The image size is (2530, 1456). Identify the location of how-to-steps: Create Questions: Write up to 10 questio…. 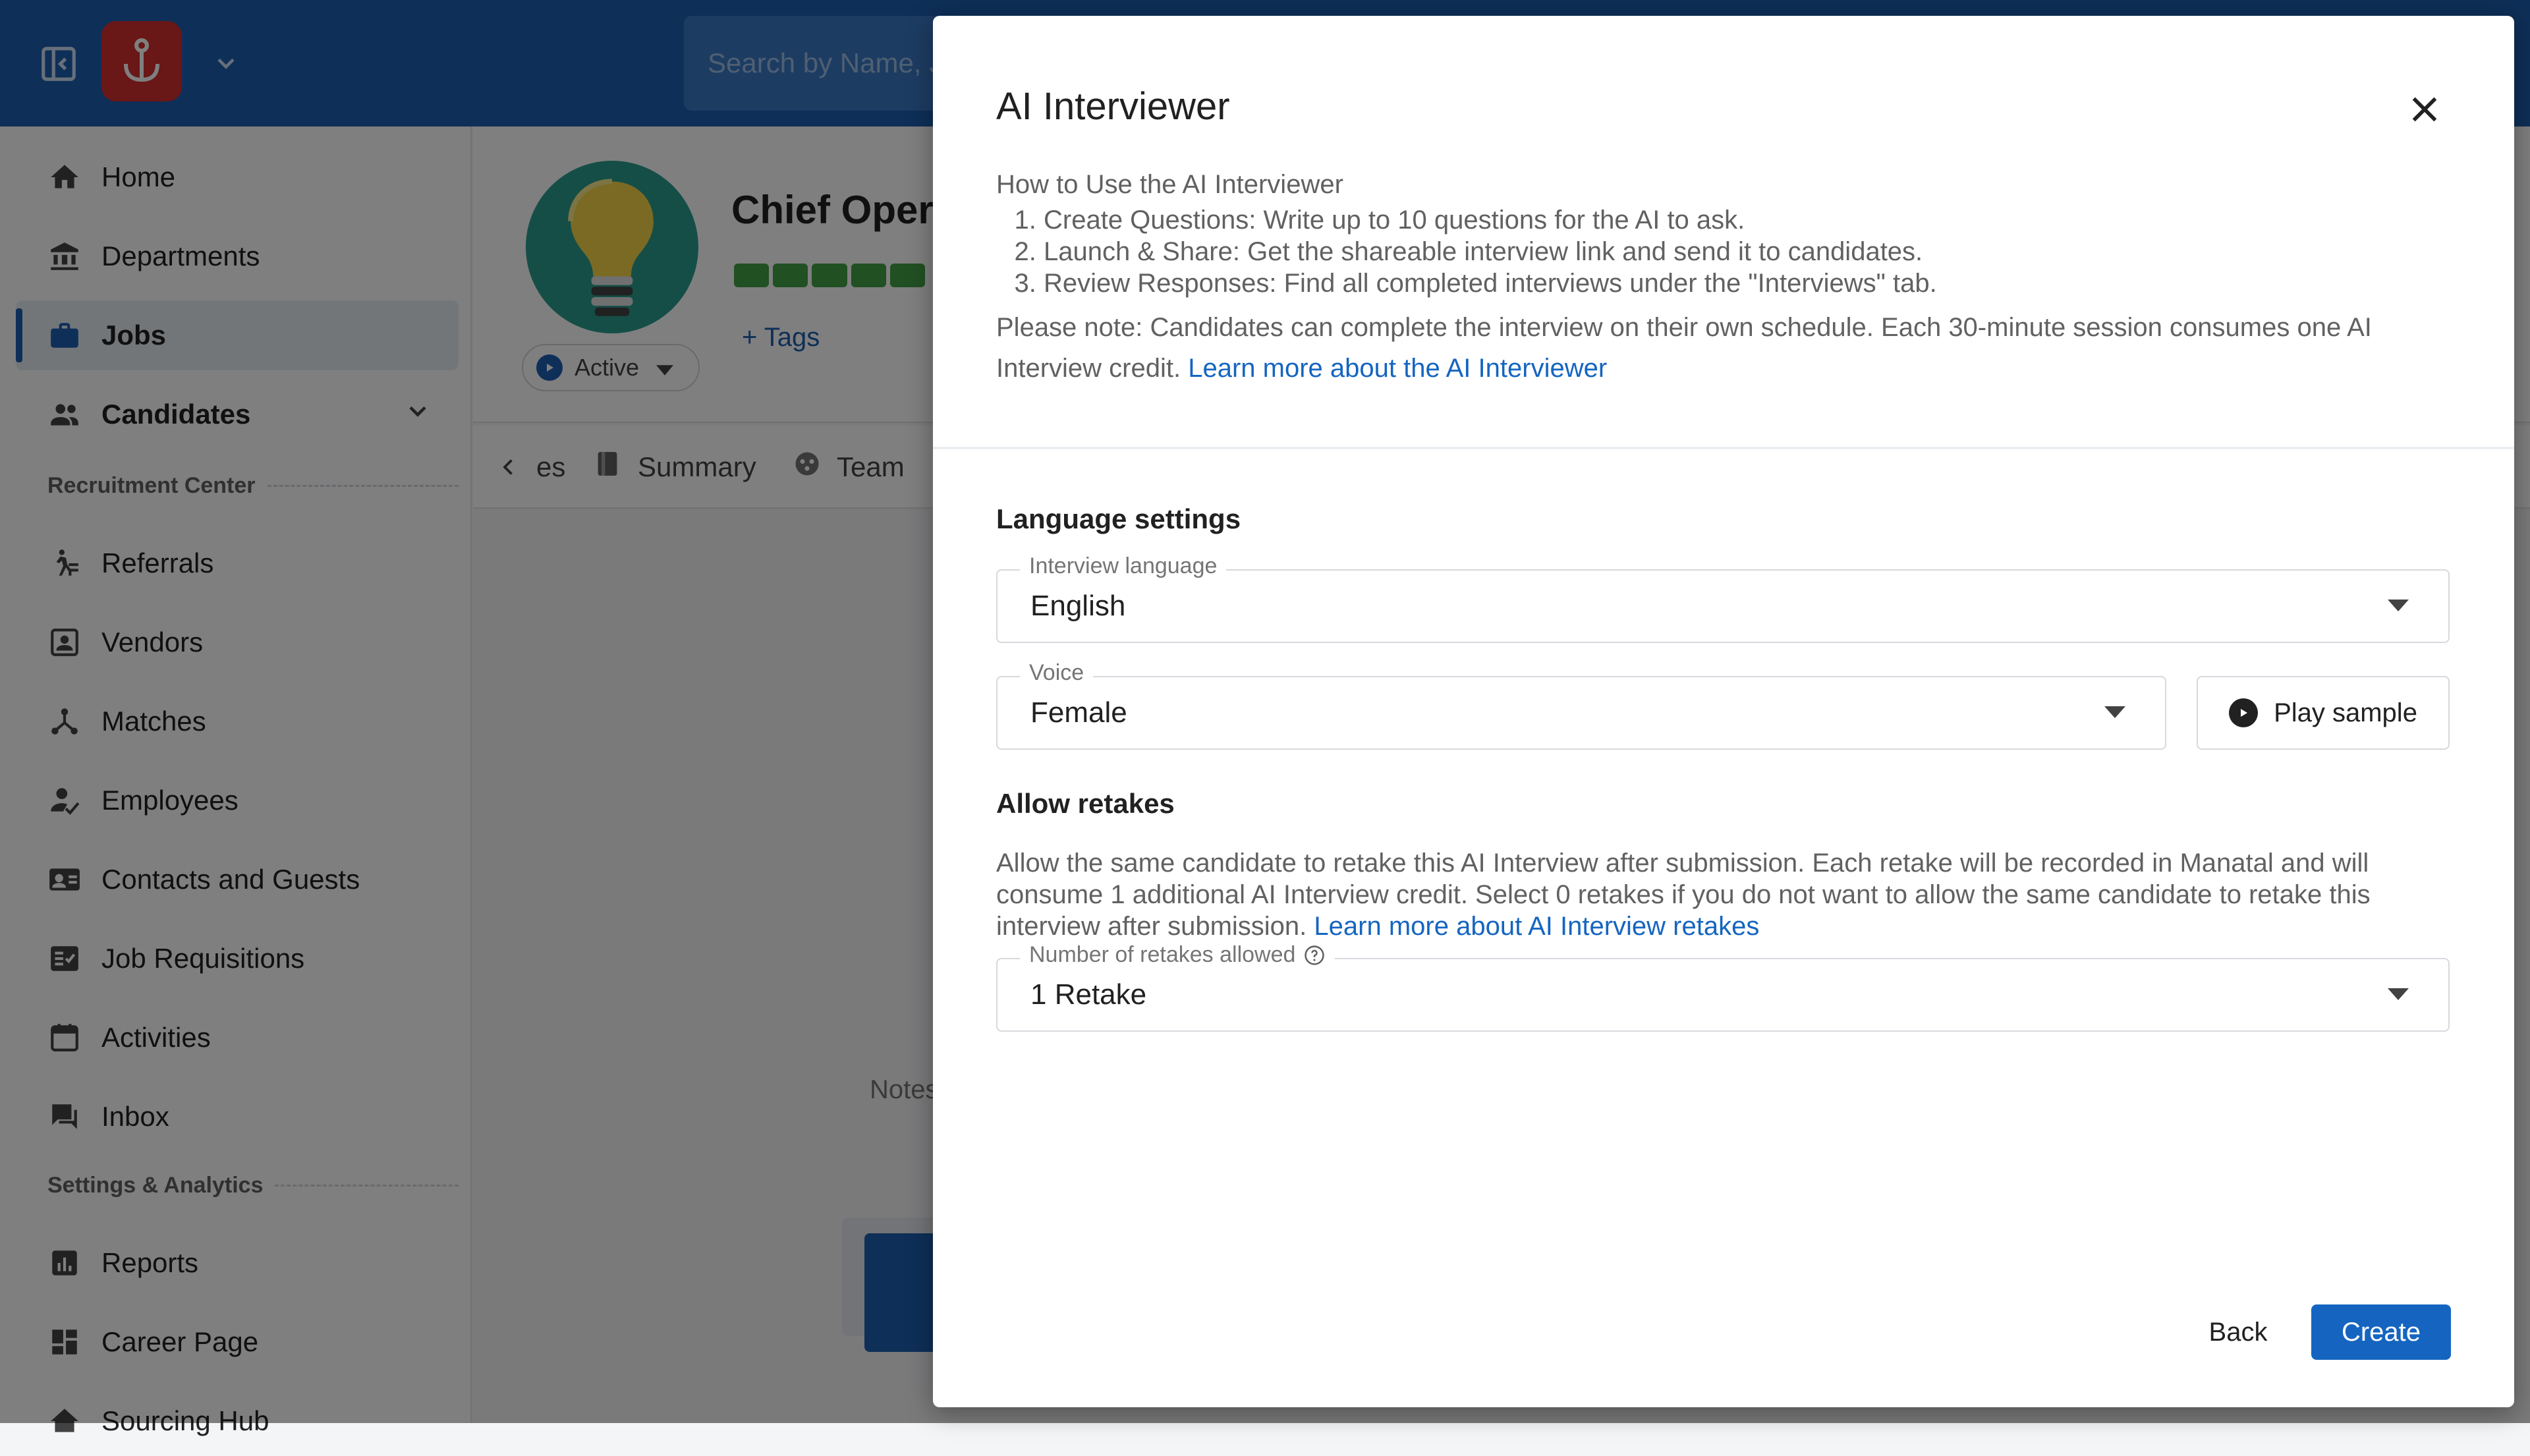
(1734, 251).